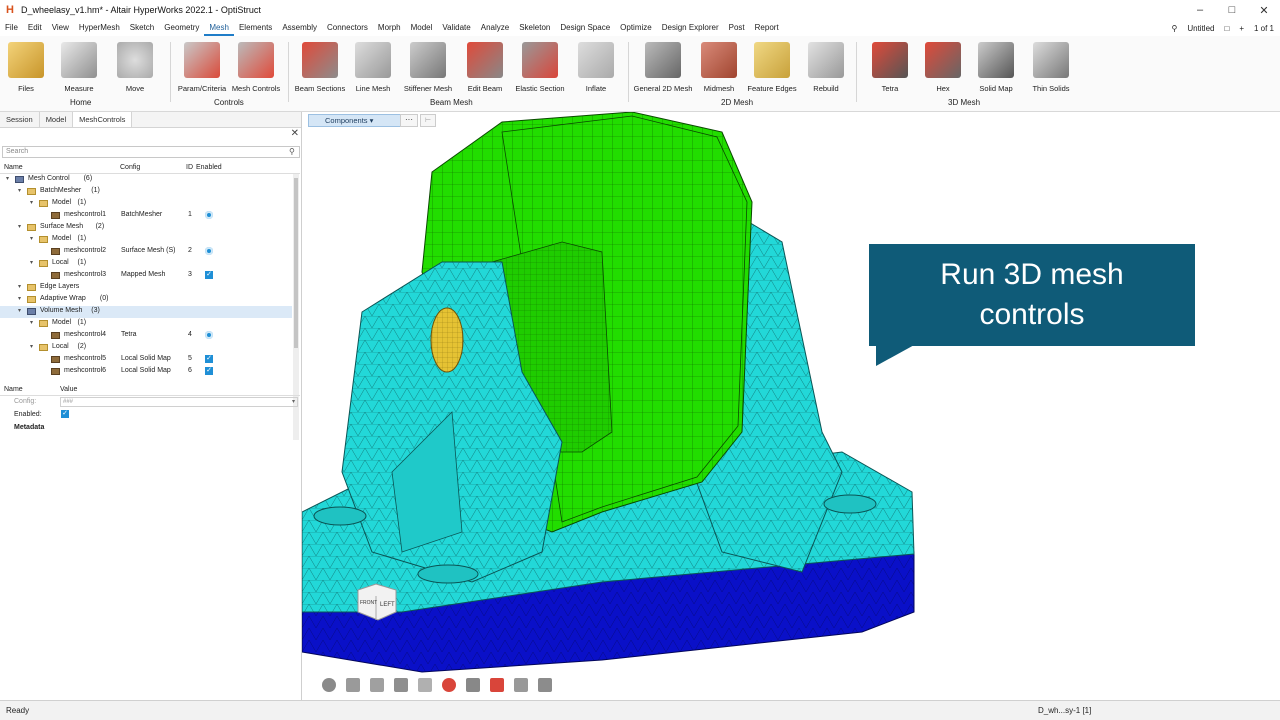 The image size is (1280, 720). I want to click on menu-skeleton: Skeleton, so click(534, 28).